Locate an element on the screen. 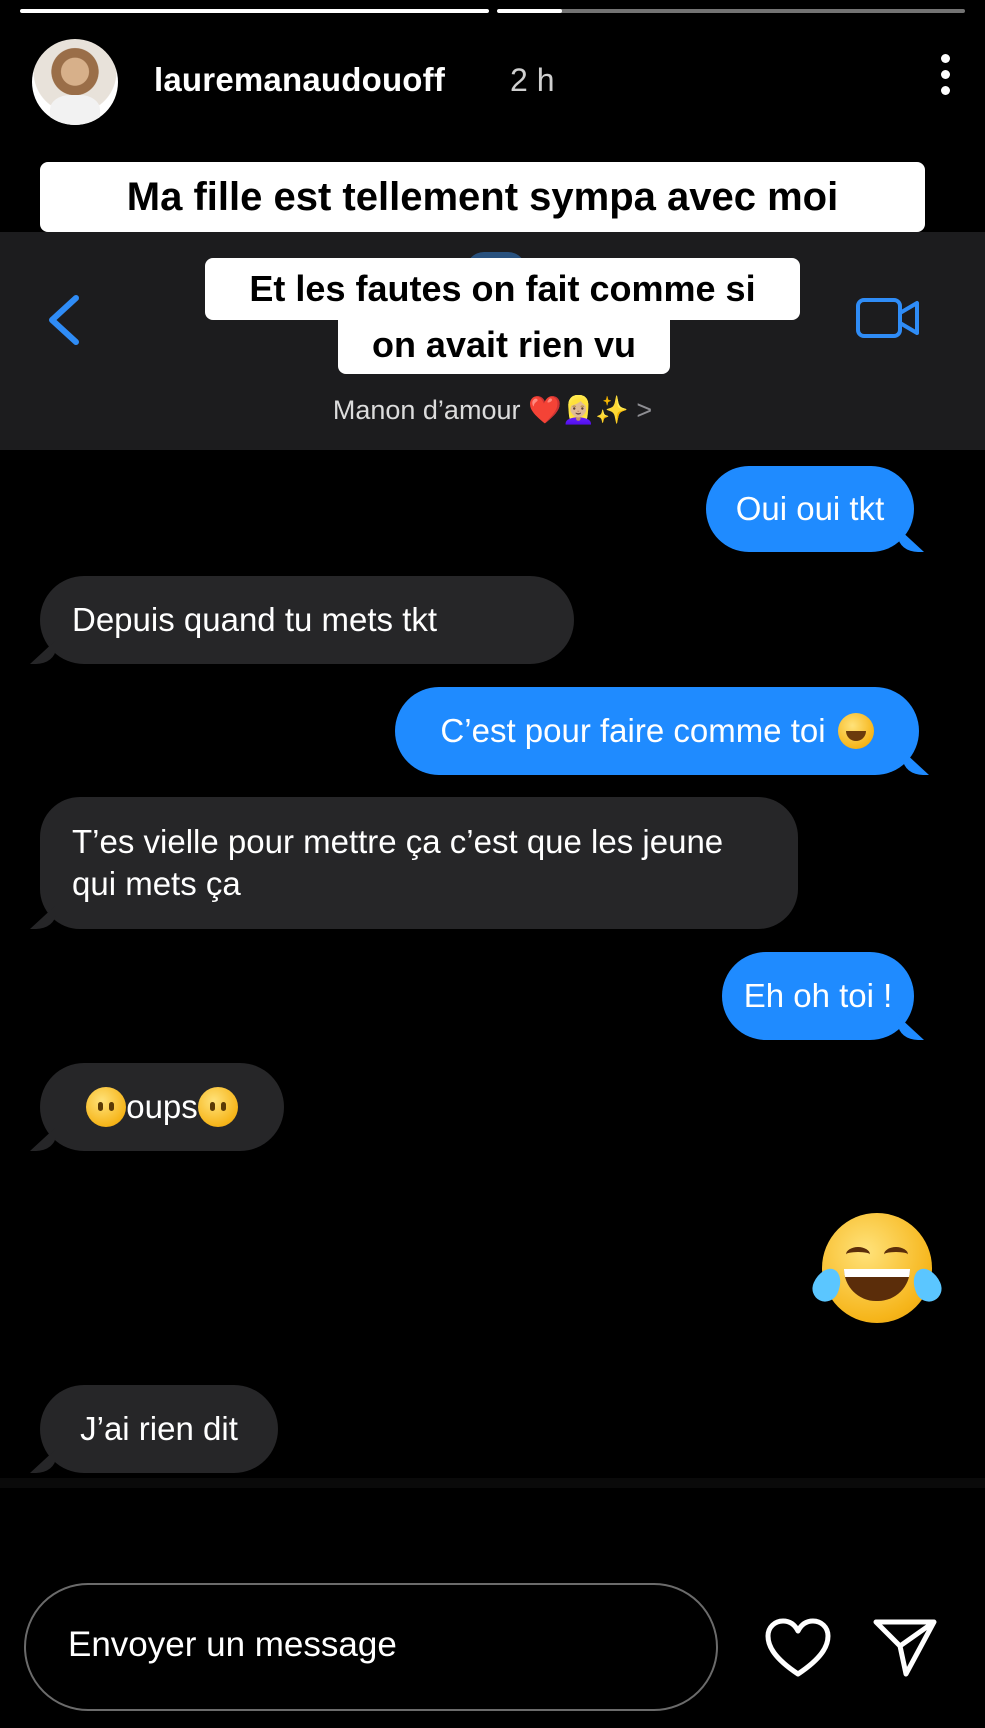 The image size is (985, 1728). story-caption-2: Et les fautes on fait comme si is located at coordinates (502, 289).